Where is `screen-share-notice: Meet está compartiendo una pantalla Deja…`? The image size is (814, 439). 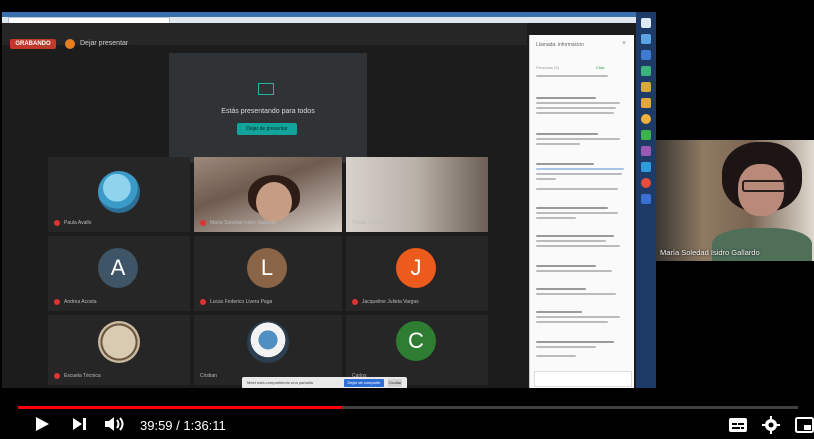
screen-share-notice: Meet está compartiendo una pantalla Deja… is located at coordinates (324, 382).